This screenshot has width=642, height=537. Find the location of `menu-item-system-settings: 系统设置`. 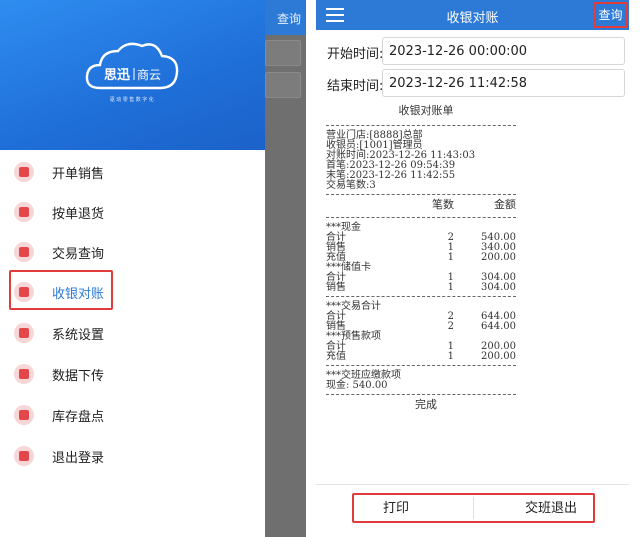

menu-item-system-settings: 系统设置 is located at coordinates (132, 333).